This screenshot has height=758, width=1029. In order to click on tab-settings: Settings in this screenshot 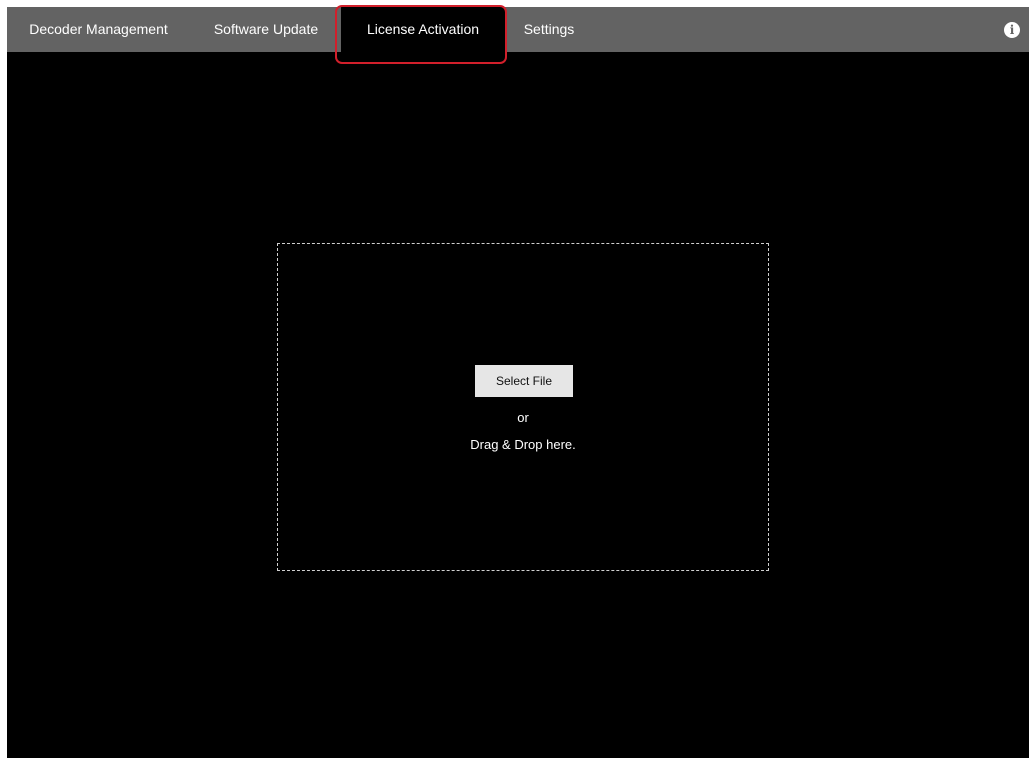, I will do `click(549, 29)`.